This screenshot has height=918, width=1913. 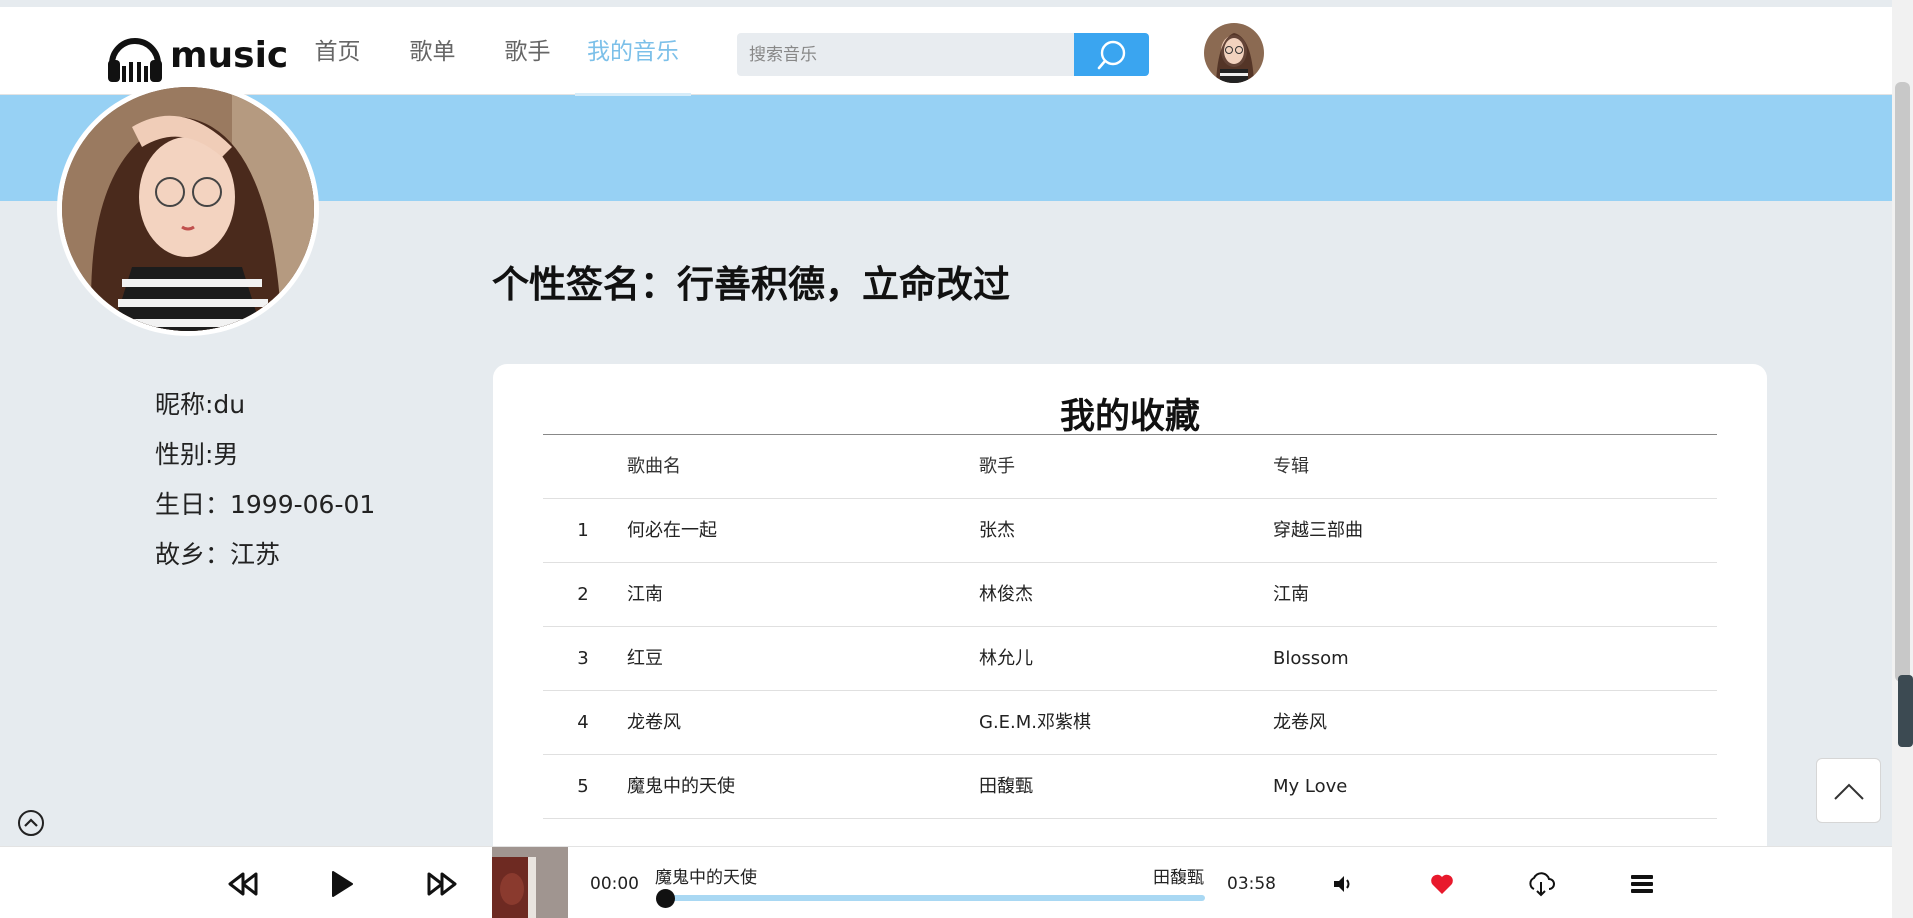 What do you see at coordinates (1130, 531) in the screenshot?
I see `table-row: 1 何必在一起 张杰 穿越三部曲` at bounding box center [1130, 531].